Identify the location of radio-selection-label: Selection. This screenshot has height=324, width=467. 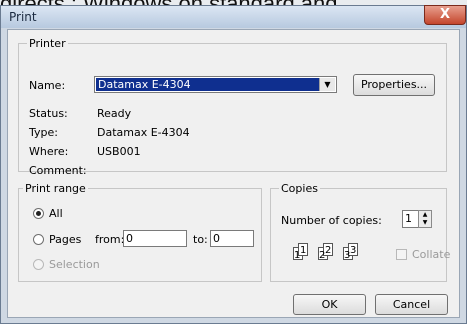
(74, 264).